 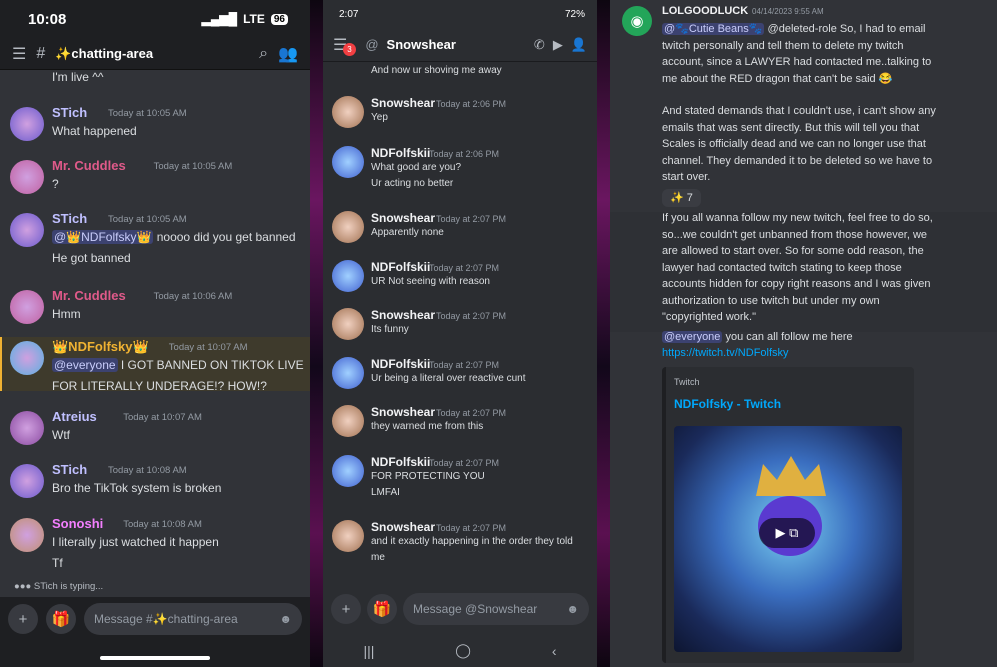 What do you see at coordinates (705, 11) in the screenshot?
I see `author-name: LOLGOODLUCK` at bounding box center [705, 11].